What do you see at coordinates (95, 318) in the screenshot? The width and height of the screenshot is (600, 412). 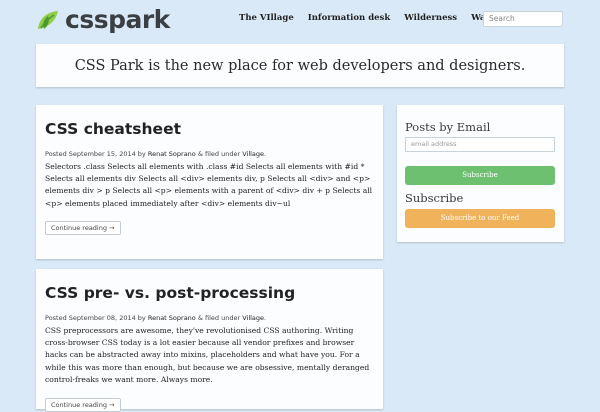 I see `post-date: Posted September 08, 2014 by` at bounding box center [95, 318].